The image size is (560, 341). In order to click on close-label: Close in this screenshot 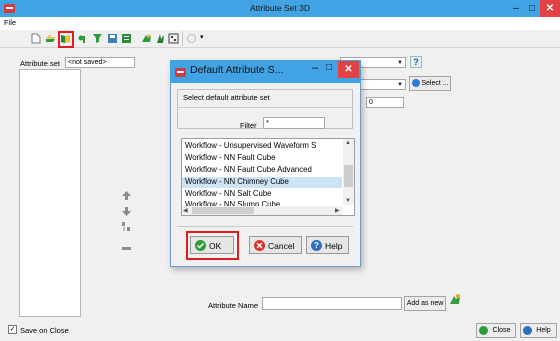, I will do `click(501, 330)`.